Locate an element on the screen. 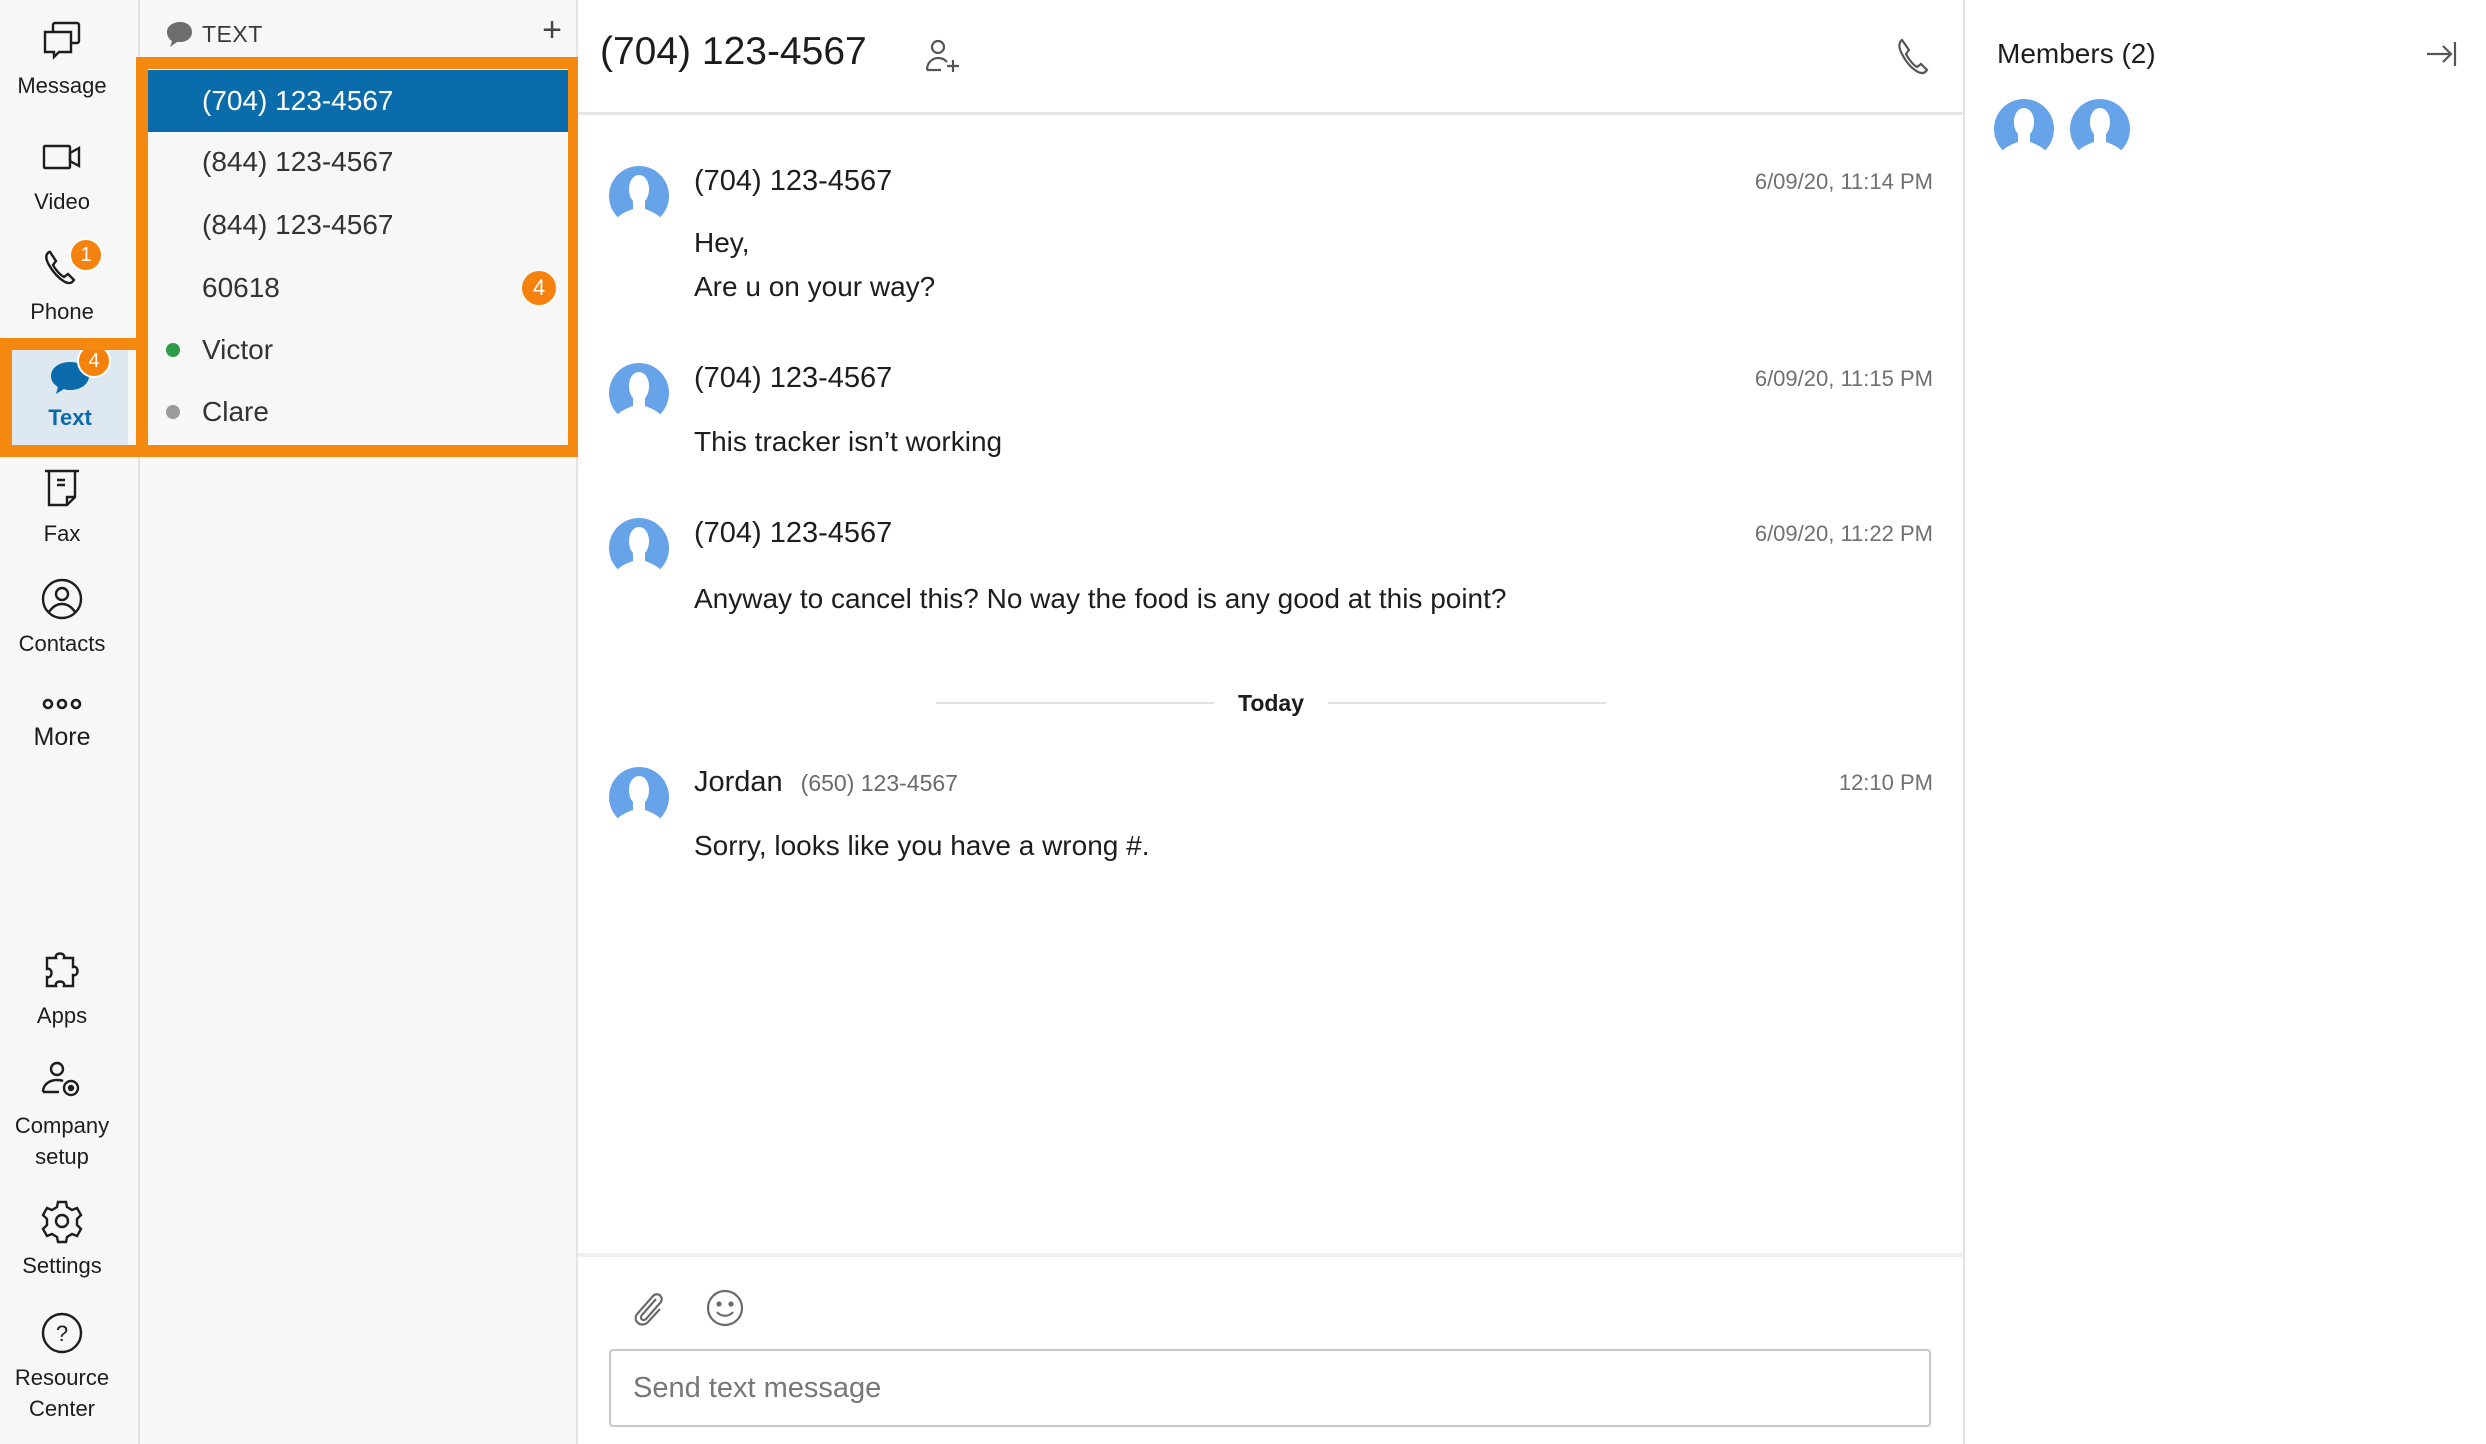  message-text: This tracker isn’t working is located at coordinates (848, 441).